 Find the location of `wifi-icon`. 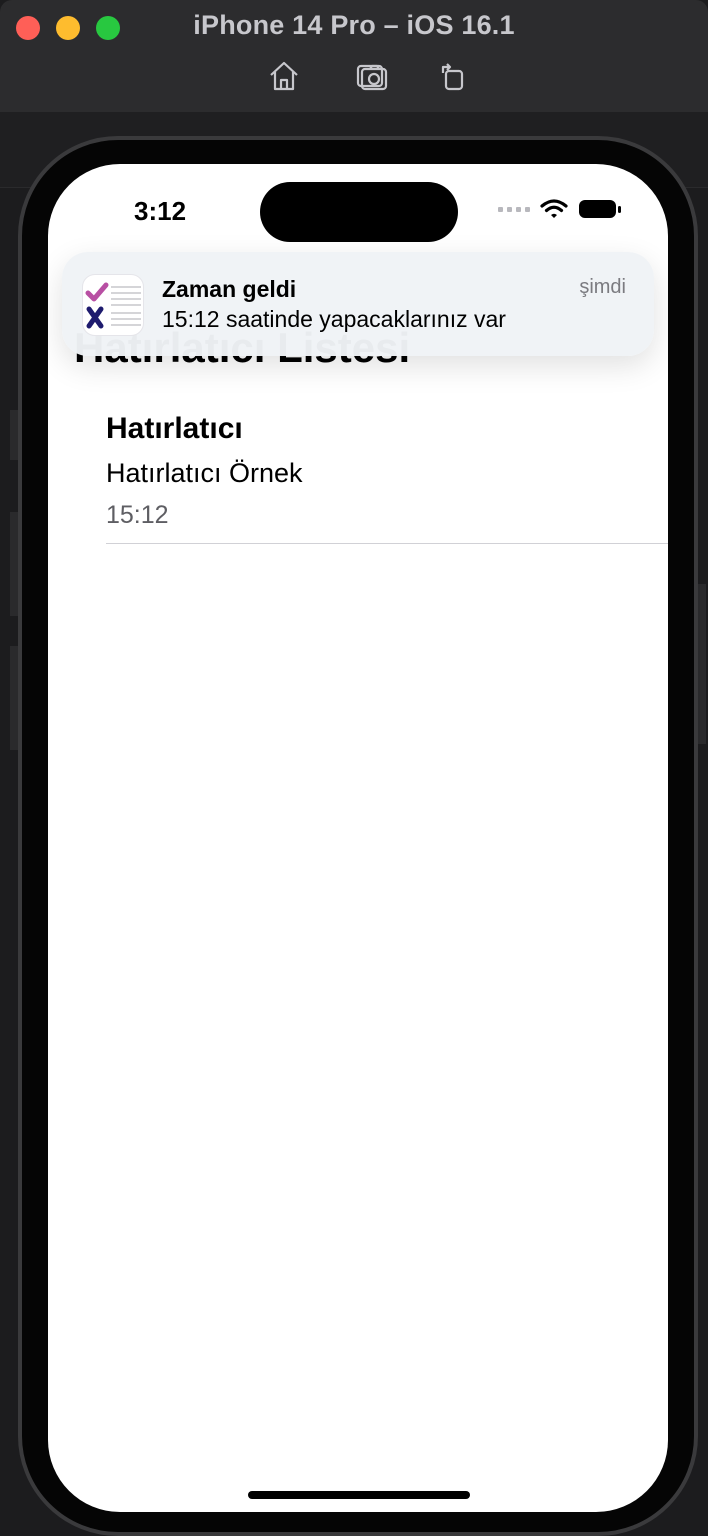

wifi-icon is located at coordinates (554, 208).